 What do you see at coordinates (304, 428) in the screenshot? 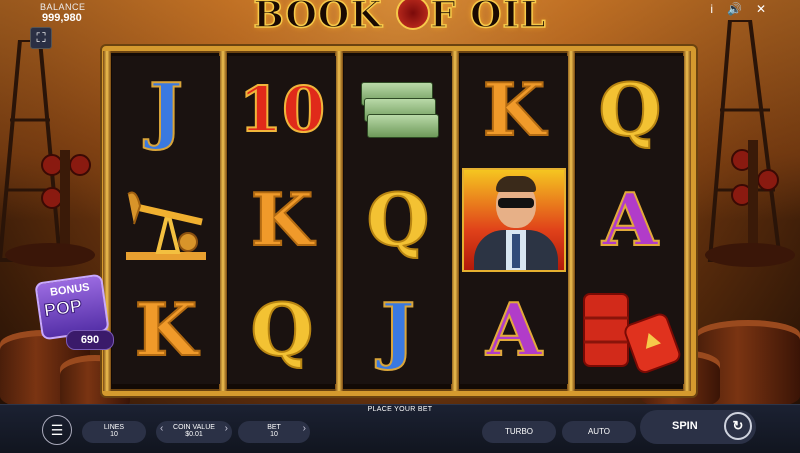
I see `bet-increase-button: ›` at bounding box center [304, 428].